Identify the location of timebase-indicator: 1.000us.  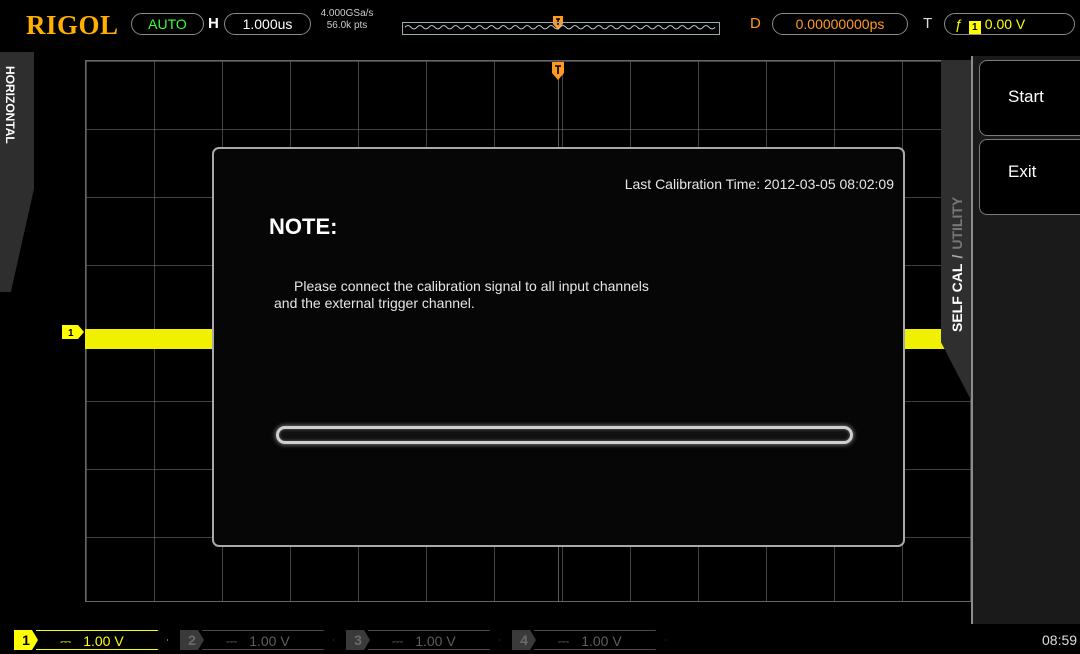
(267, 24).